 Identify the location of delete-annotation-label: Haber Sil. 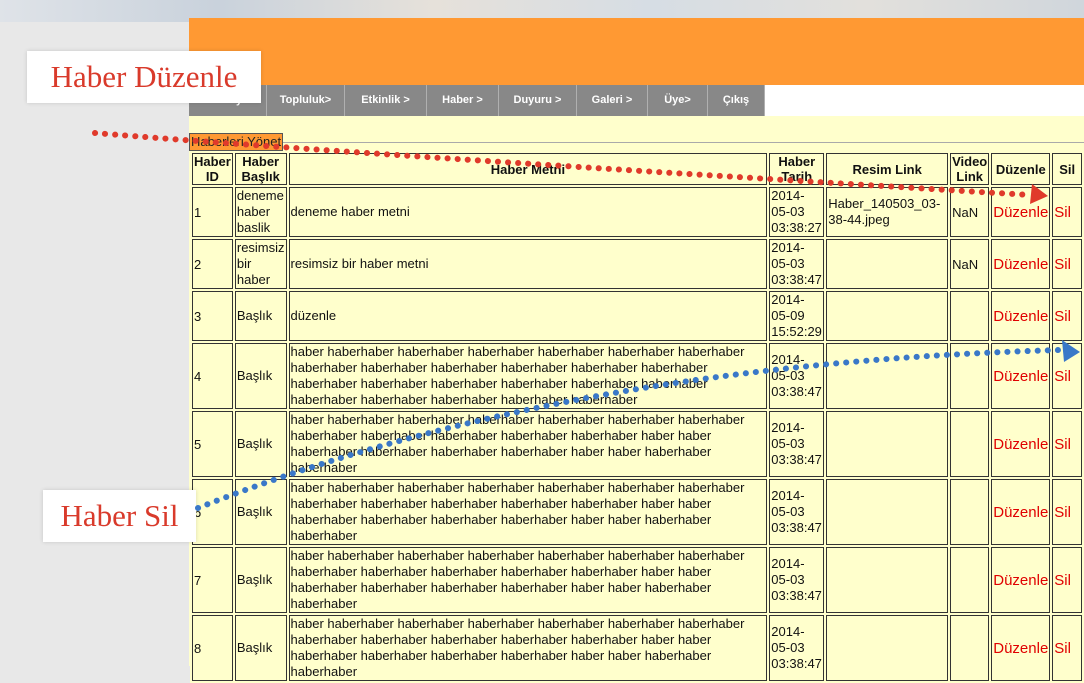
(119, 516).